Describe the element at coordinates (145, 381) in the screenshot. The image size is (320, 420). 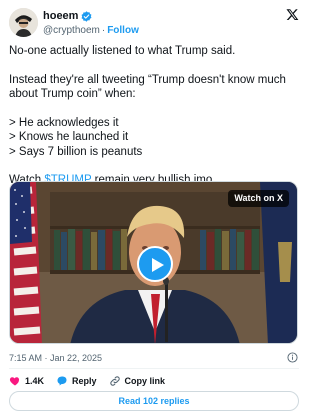
I see `copy-link-label: Copy link` at that location.